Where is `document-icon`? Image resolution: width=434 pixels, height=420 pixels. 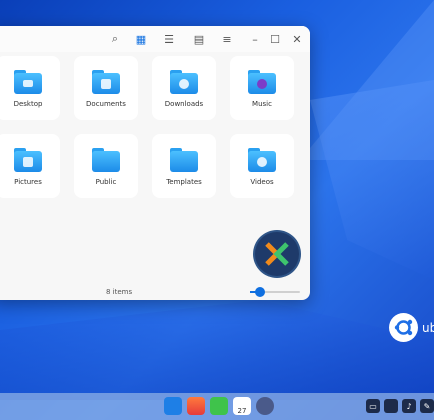 document-icon is located at coordinates (106, 82).